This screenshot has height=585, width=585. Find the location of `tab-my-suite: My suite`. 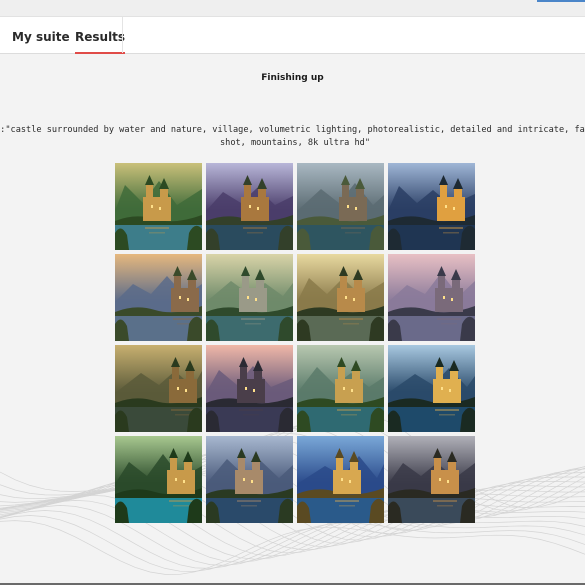

tab-my-suite: My suite is located at coordinates (41, 35).